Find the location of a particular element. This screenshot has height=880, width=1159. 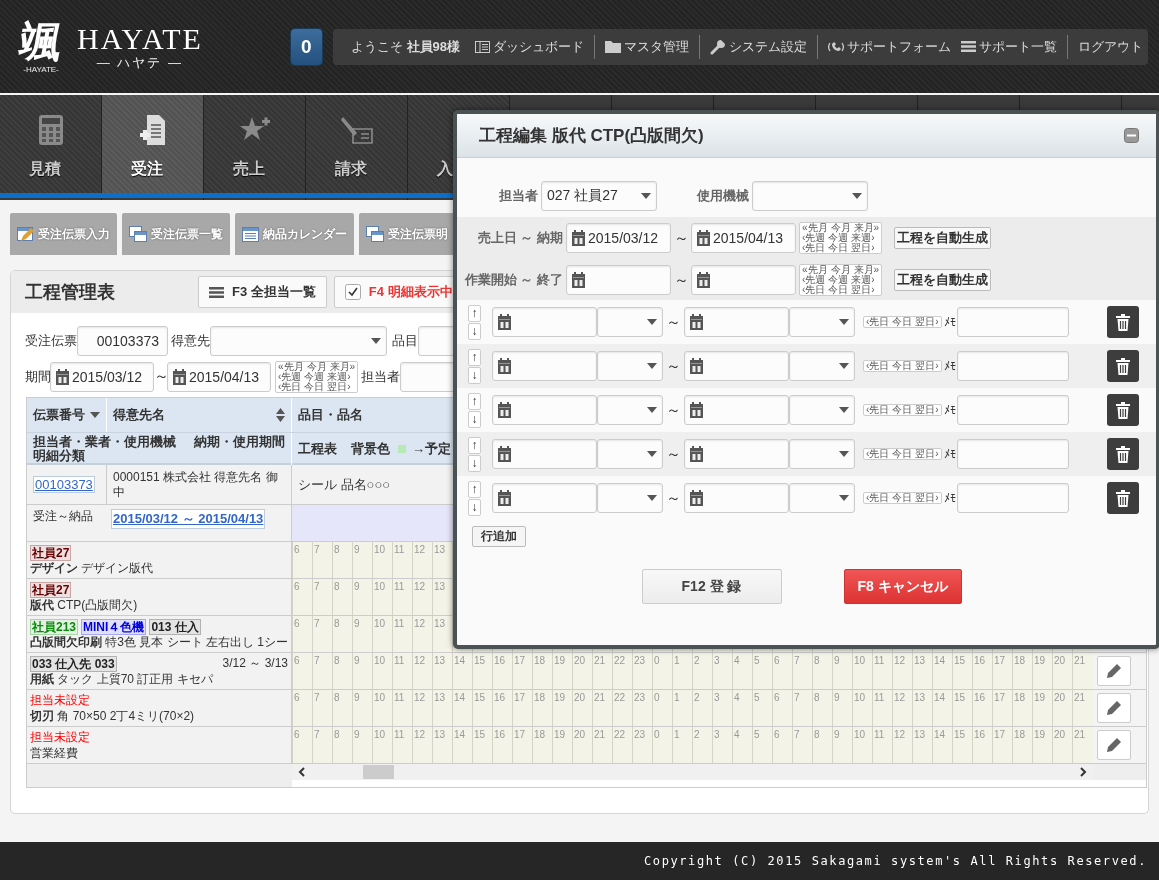

app-reading: — ハヤテ — is located at coordinates (140, 62).